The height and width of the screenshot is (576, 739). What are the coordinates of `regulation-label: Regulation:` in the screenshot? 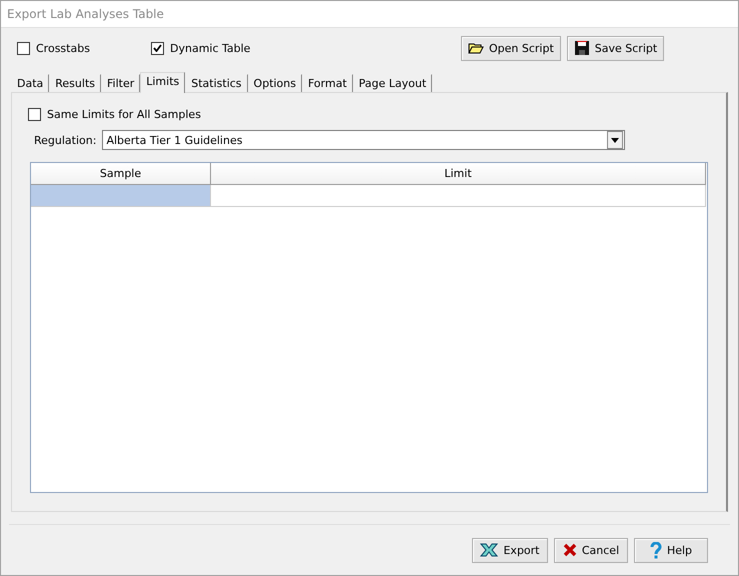 It's located at (65, 140).